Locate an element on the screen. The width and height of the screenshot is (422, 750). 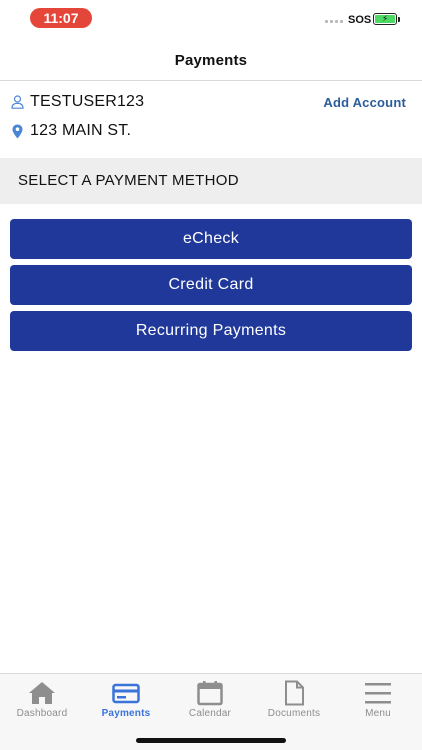
nav-header: Payments is located at coordinates (211, 60).